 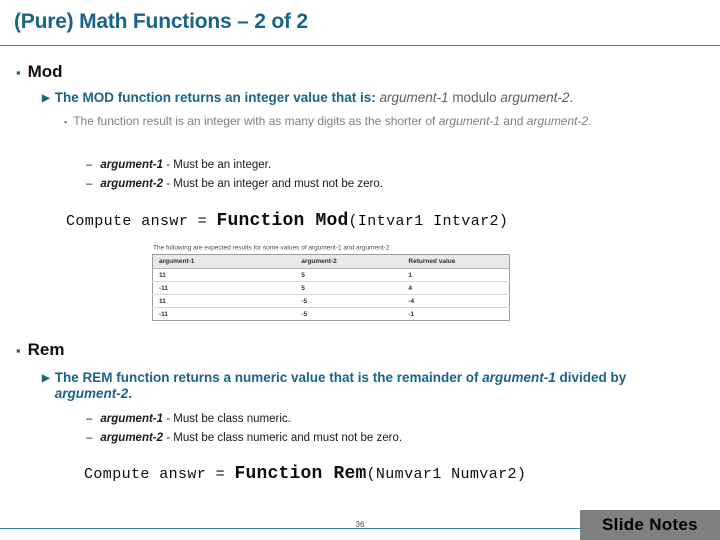 I want to click on mod-lead-arg2: argument-2, so click(x=535, y=97).